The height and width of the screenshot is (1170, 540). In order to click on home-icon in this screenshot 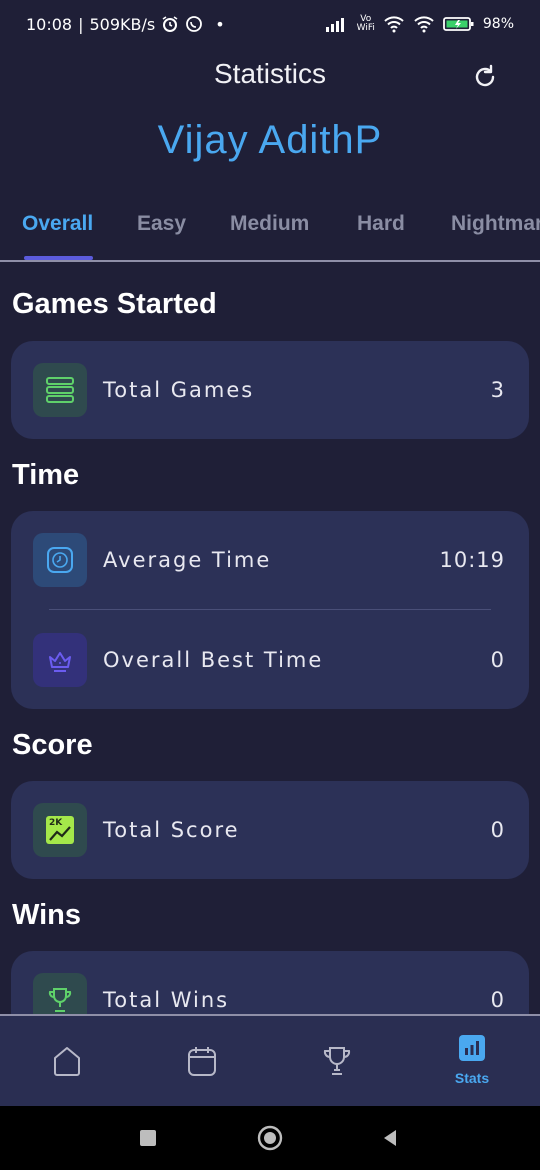, I will do `click(67, 1061)`.